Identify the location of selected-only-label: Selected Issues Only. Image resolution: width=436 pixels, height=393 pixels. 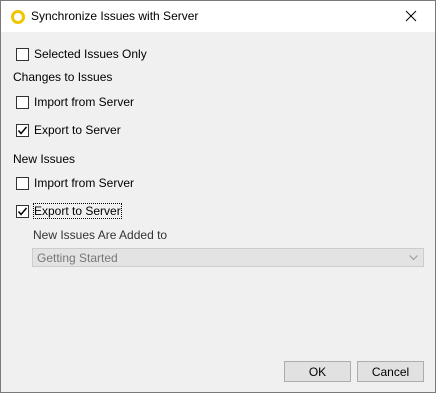
(90, 54).